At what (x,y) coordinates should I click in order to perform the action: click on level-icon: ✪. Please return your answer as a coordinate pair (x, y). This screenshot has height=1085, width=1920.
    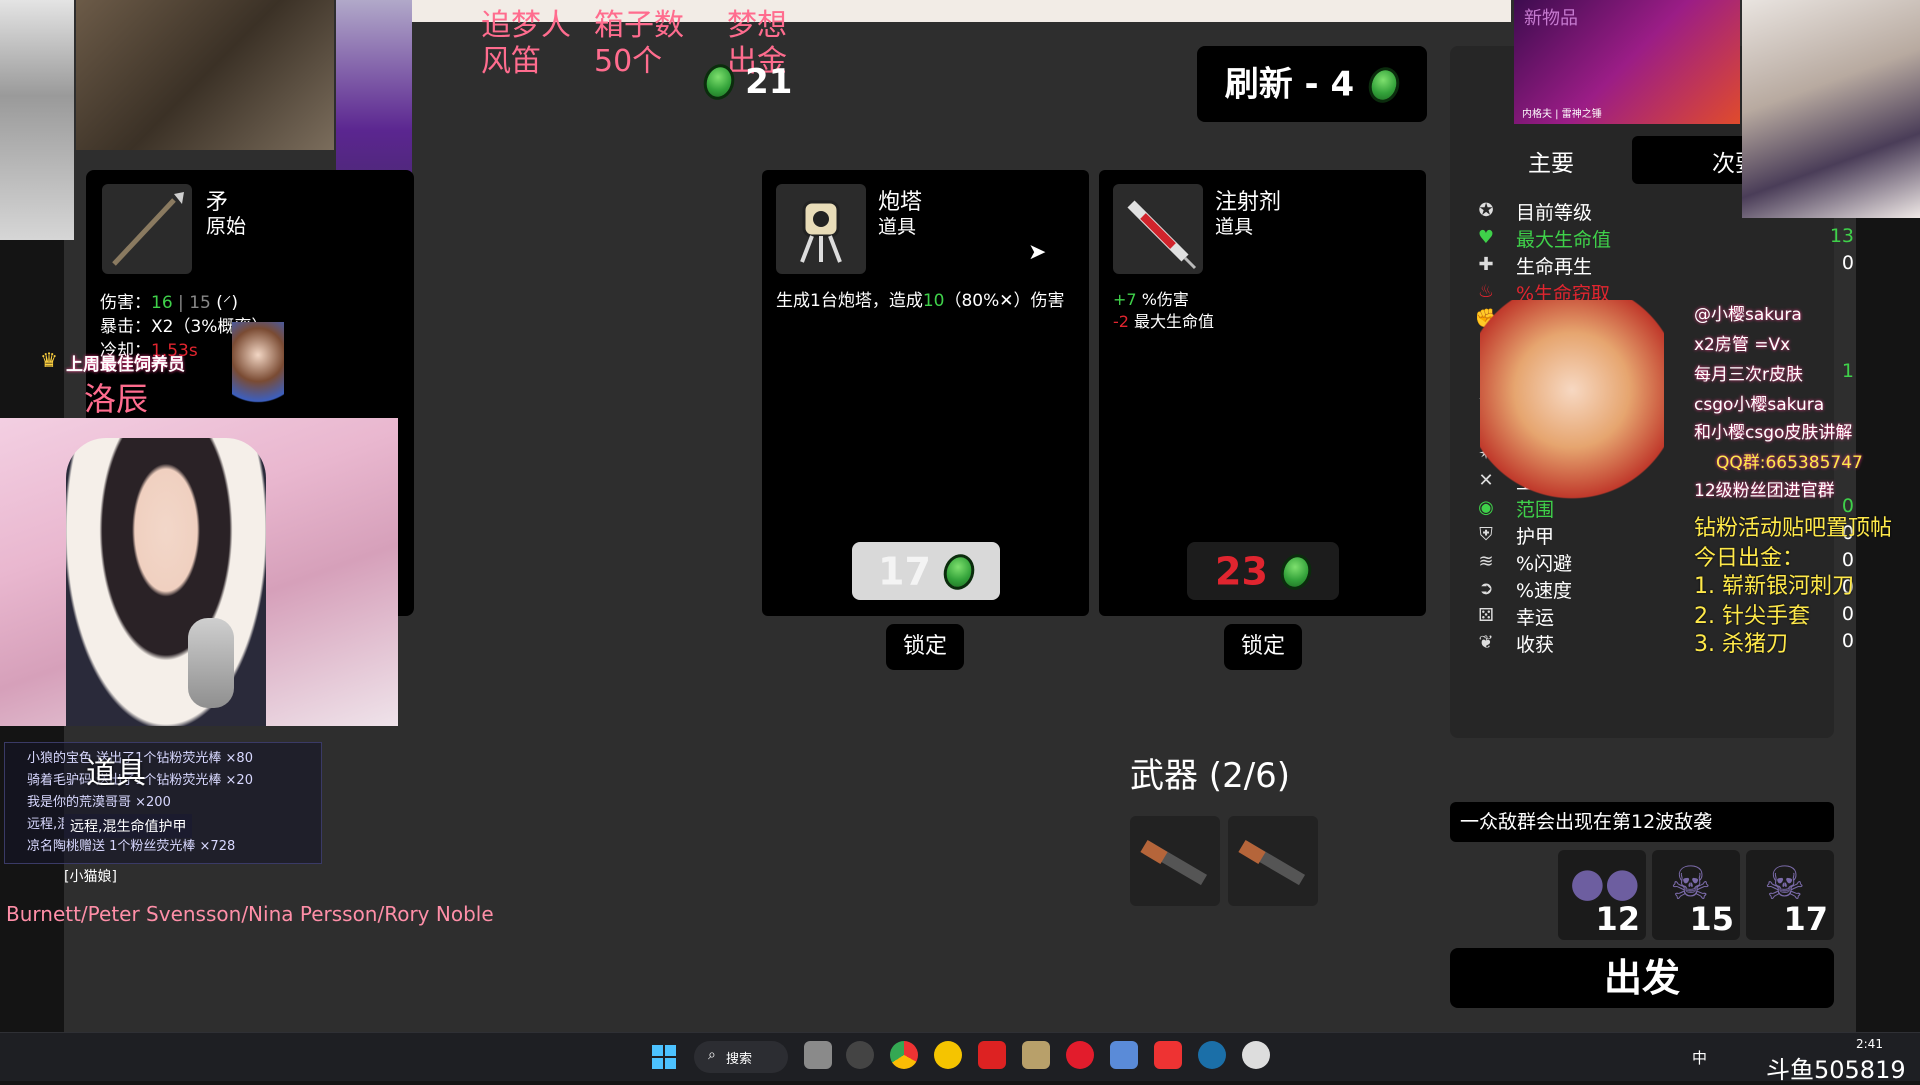
    Looking at the image, I should click on (1486, 210).